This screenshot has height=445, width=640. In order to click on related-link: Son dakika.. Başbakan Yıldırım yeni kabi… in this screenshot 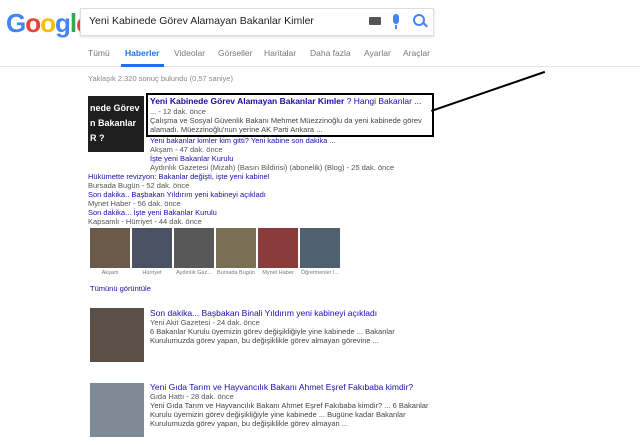, I will do `click(177, 194)`.